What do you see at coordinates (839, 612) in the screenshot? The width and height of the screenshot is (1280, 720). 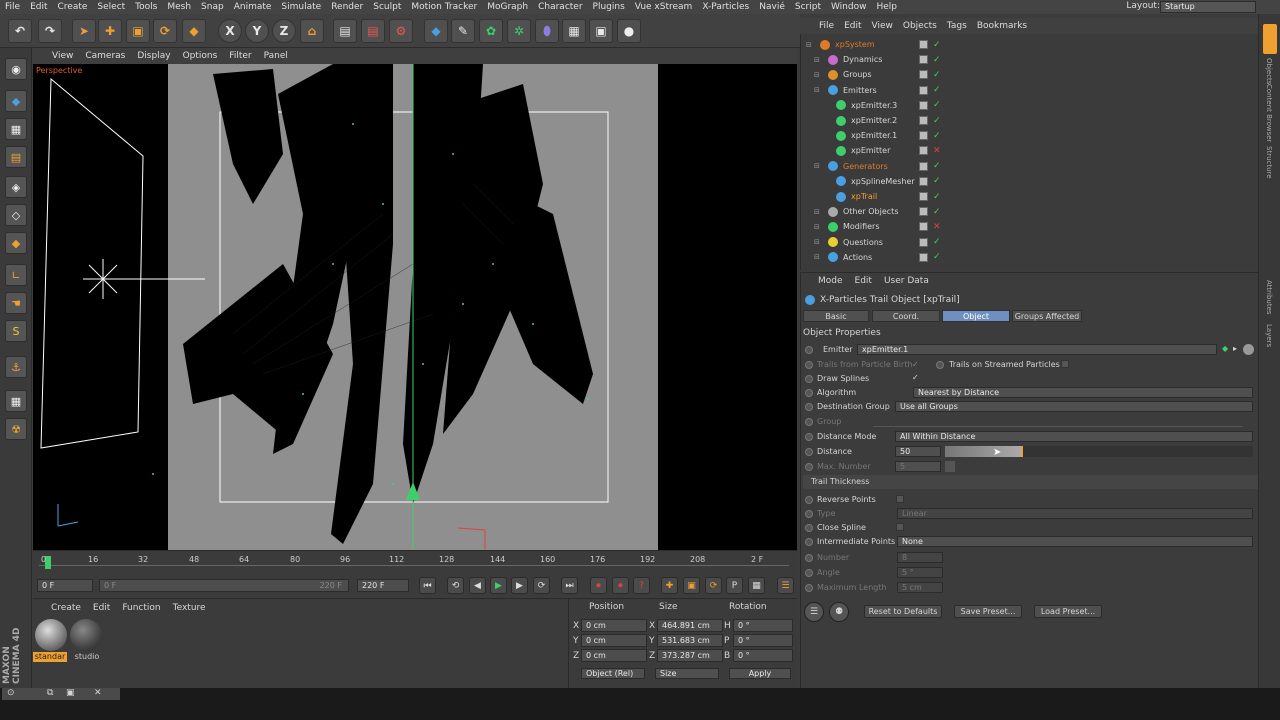 I see `preset-browser-icon: ⚉` at bounding box center [839, 612].